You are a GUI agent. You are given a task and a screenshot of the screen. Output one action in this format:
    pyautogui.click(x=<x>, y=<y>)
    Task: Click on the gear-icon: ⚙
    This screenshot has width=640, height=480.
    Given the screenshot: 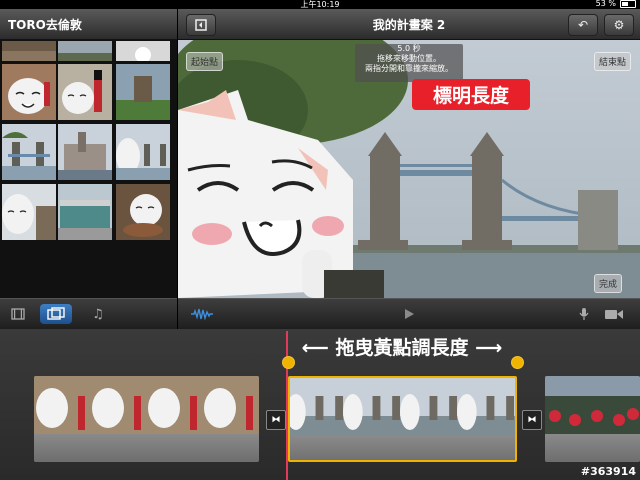 What is the action you would take?
    pyautogui.click(x=619, y=25)
    